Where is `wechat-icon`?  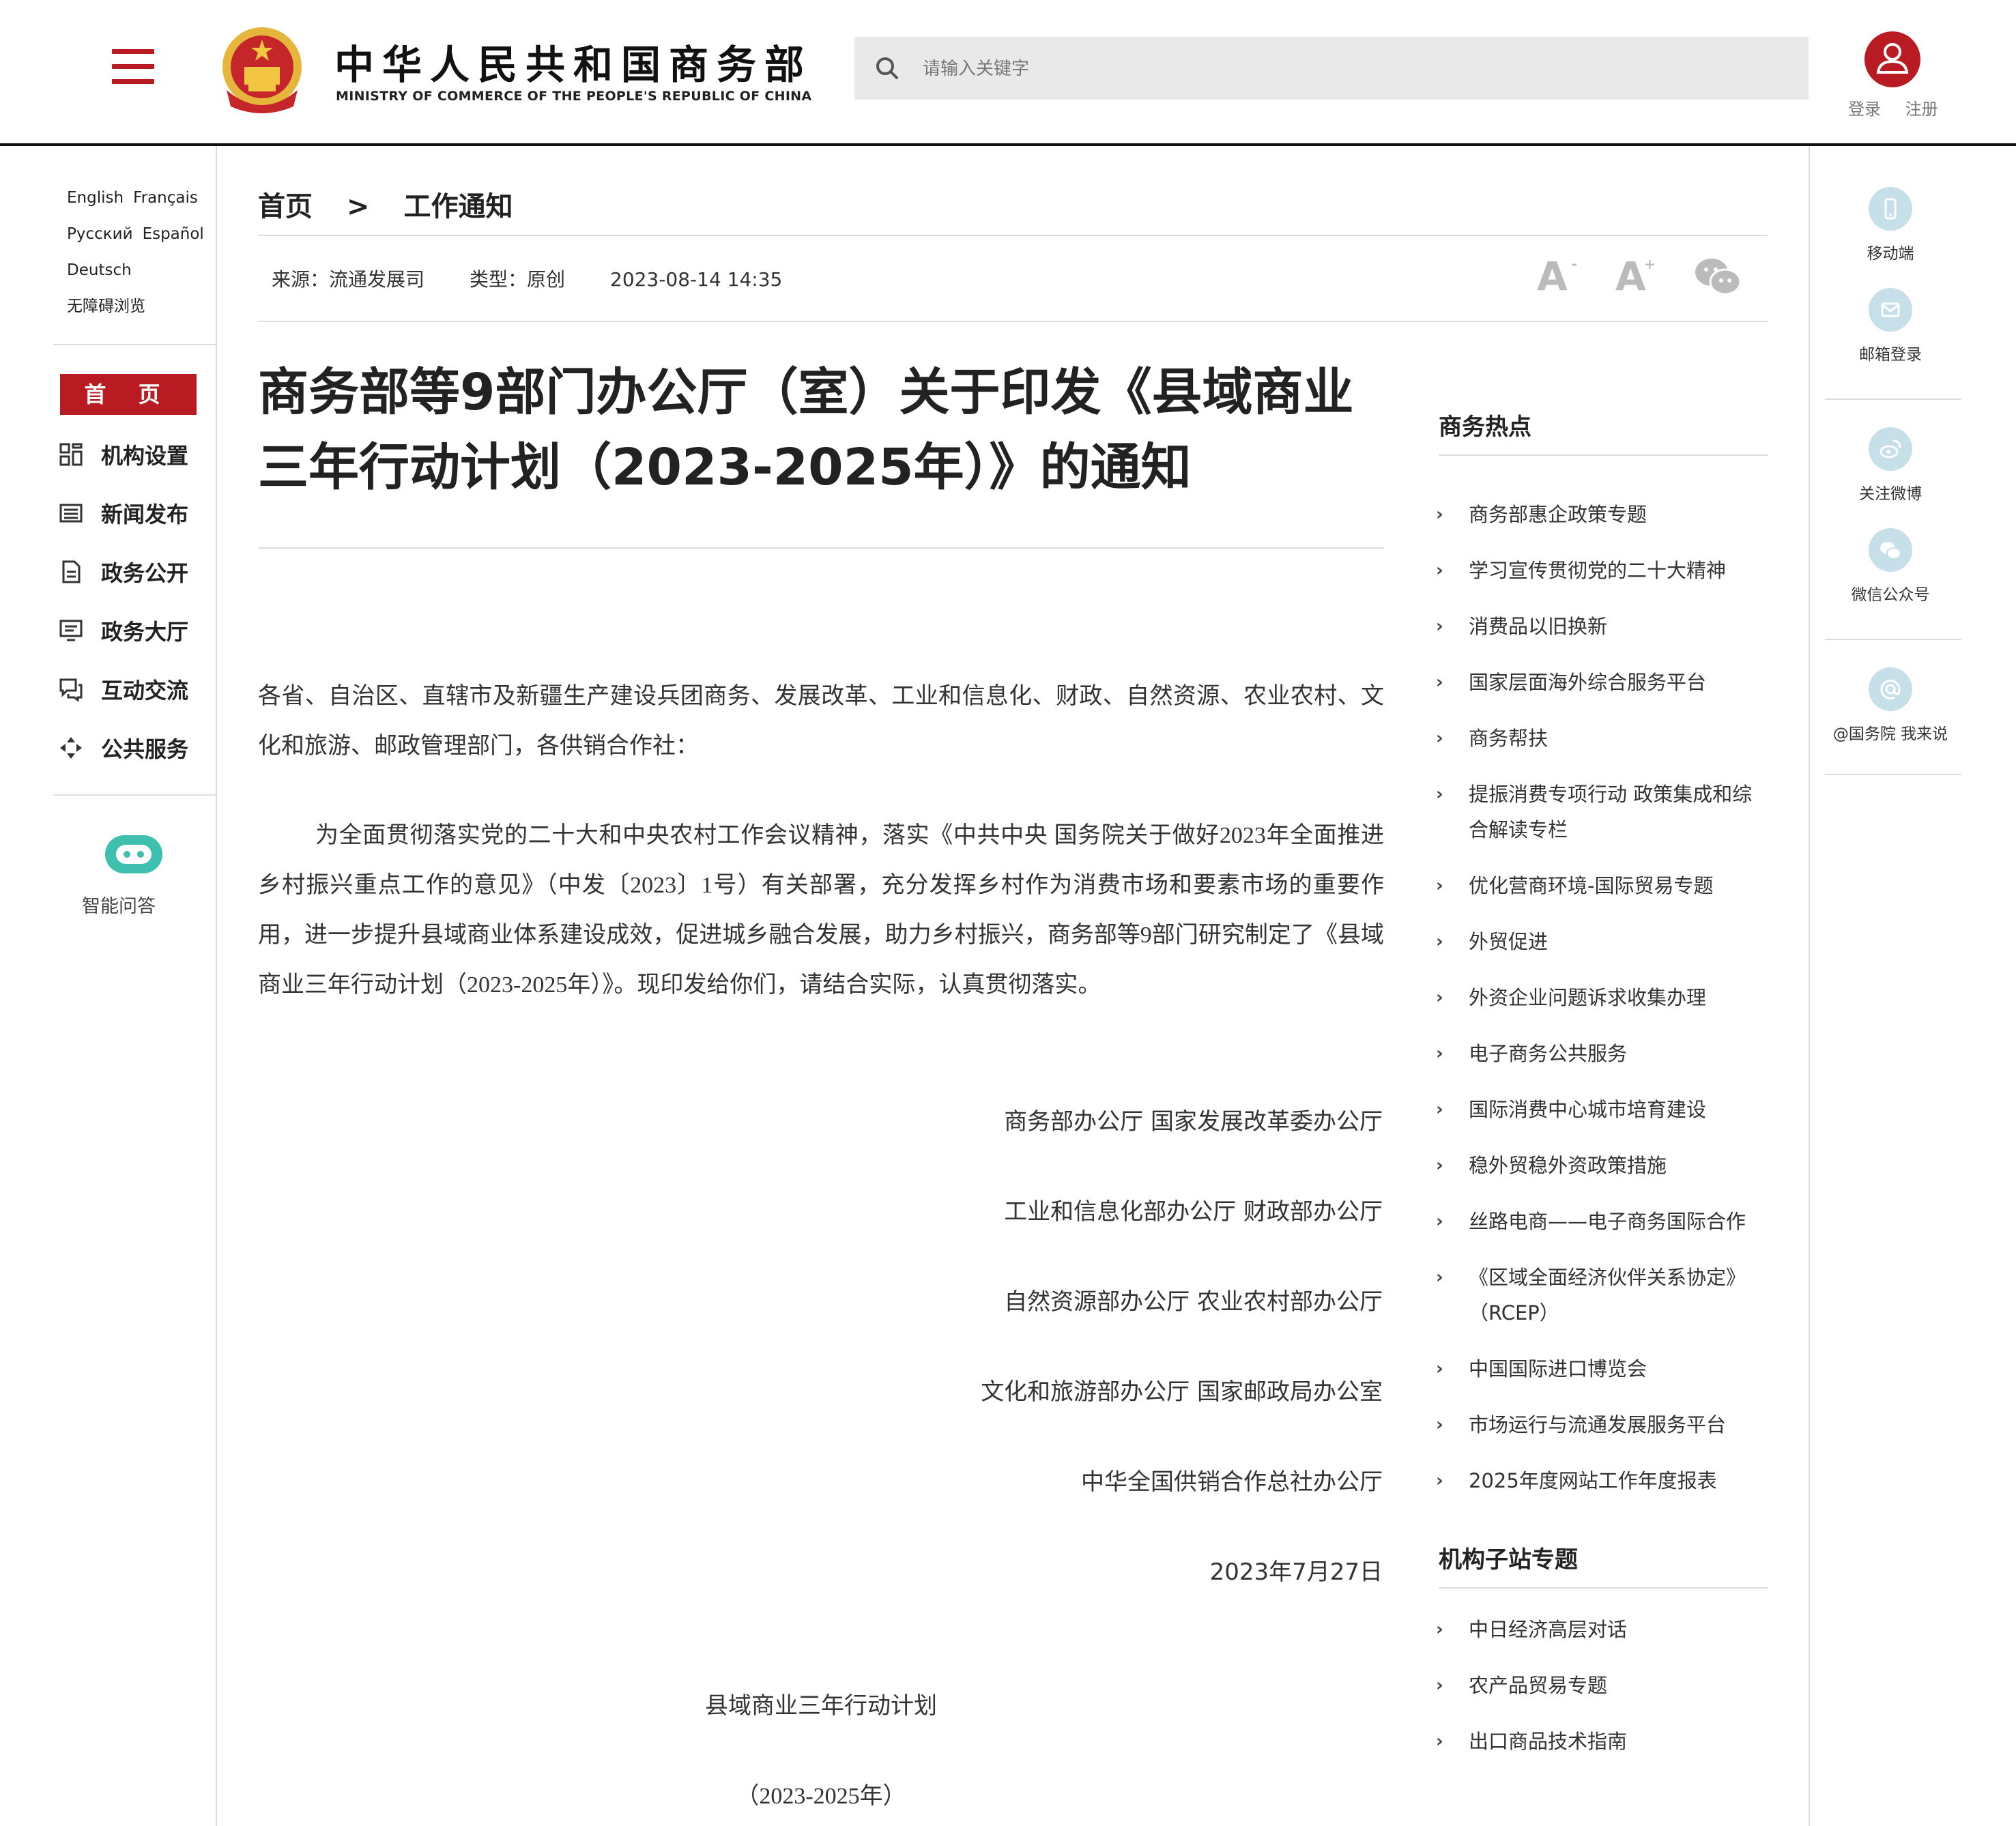
wechat-icon is located at coordinates (1890, 551).